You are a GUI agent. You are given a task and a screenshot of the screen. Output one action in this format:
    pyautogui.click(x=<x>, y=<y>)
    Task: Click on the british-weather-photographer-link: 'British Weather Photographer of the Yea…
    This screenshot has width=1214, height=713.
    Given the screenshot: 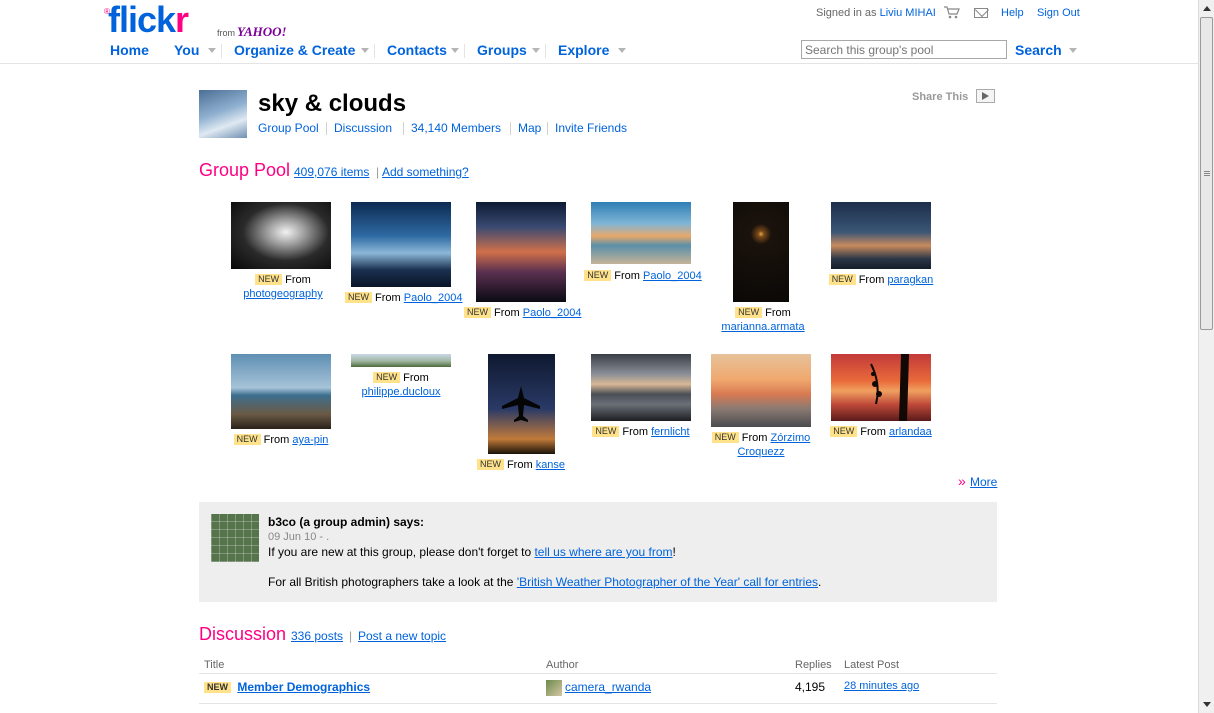 What is the action you would take?
    pyautogui.click(x=667, y=582)
    